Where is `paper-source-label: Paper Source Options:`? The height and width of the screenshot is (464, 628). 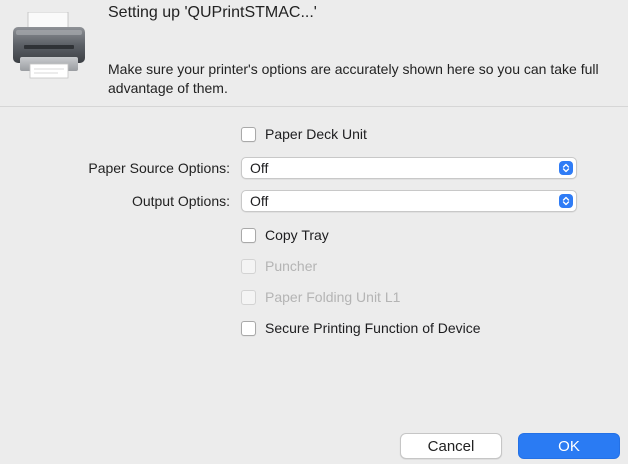 paper-source-label: Paper Source Options: is located at coordinates (159, 168).